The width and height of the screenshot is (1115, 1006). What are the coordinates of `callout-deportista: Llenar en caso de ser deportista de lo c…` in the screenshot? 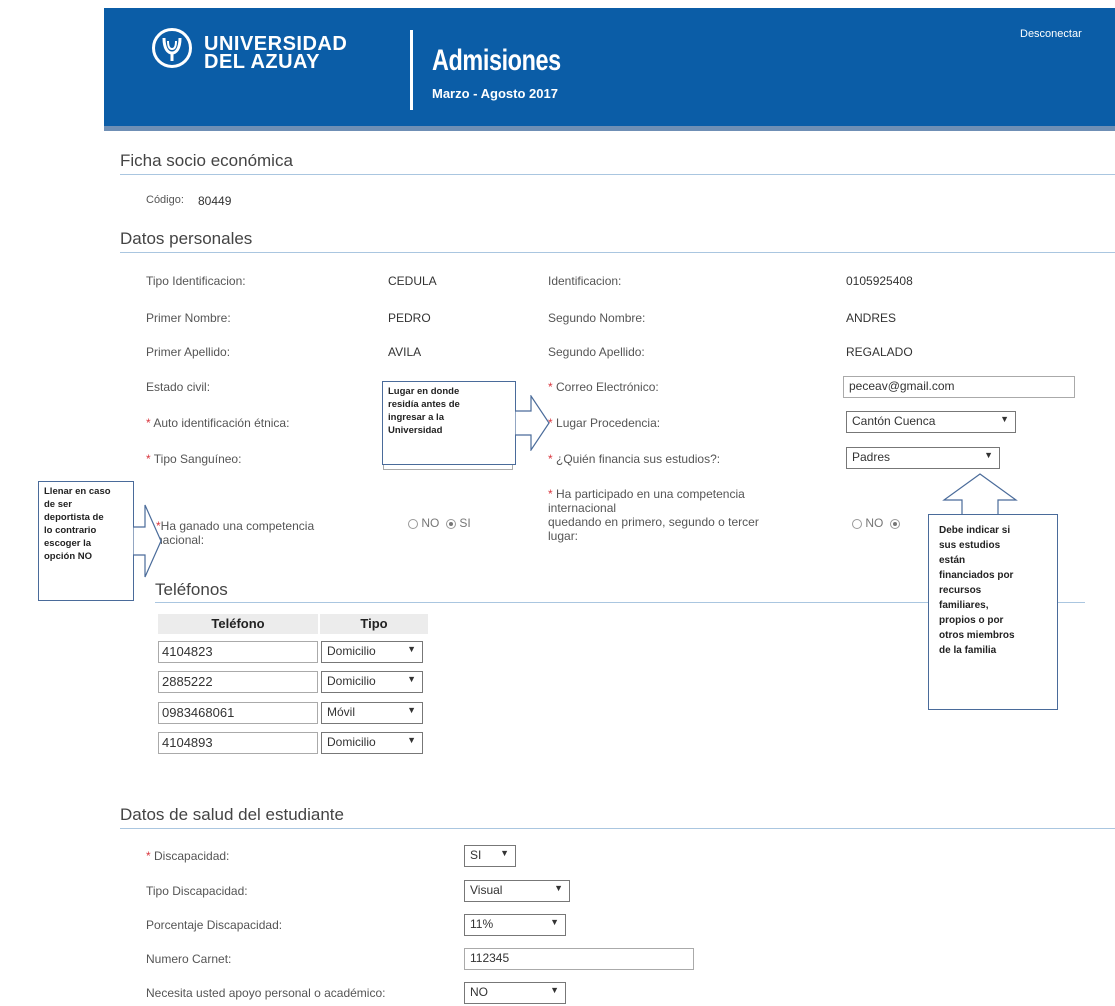 It's located at (86, 541).